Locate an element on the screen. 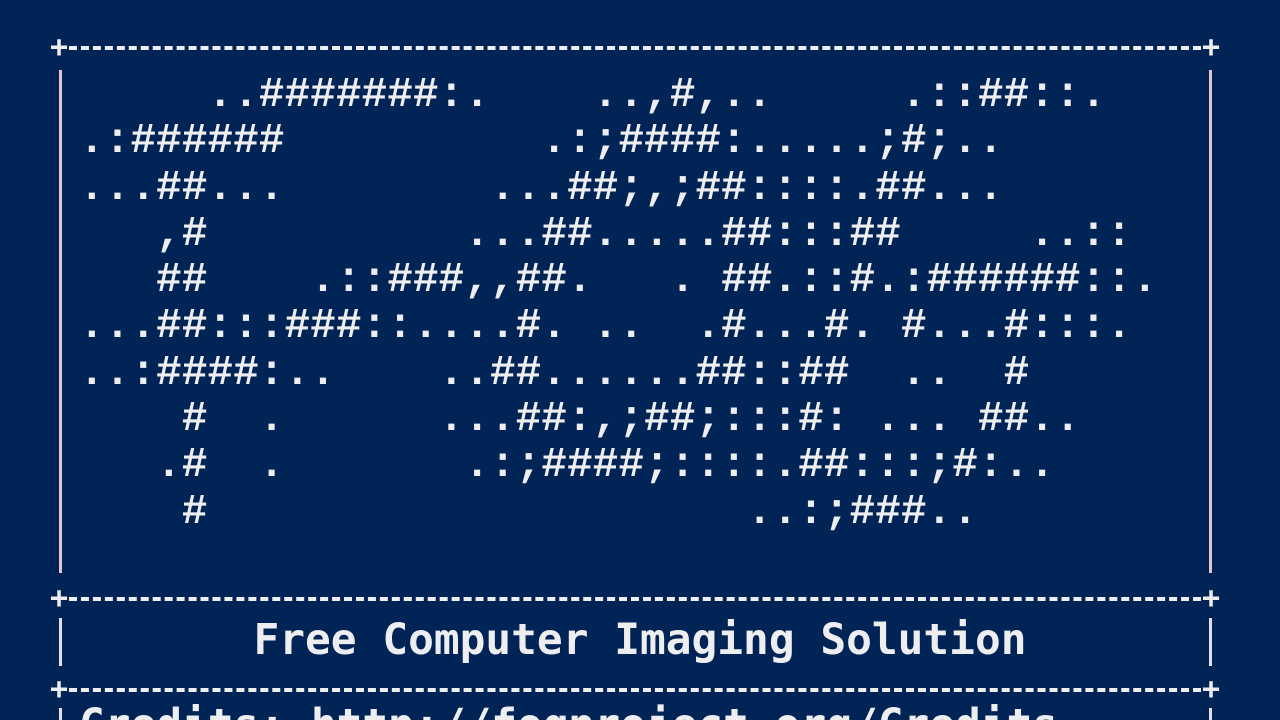  ascii-art-line: # . ...##:,;##;:::#: ... ##.. is located at coordinates (580, 419).